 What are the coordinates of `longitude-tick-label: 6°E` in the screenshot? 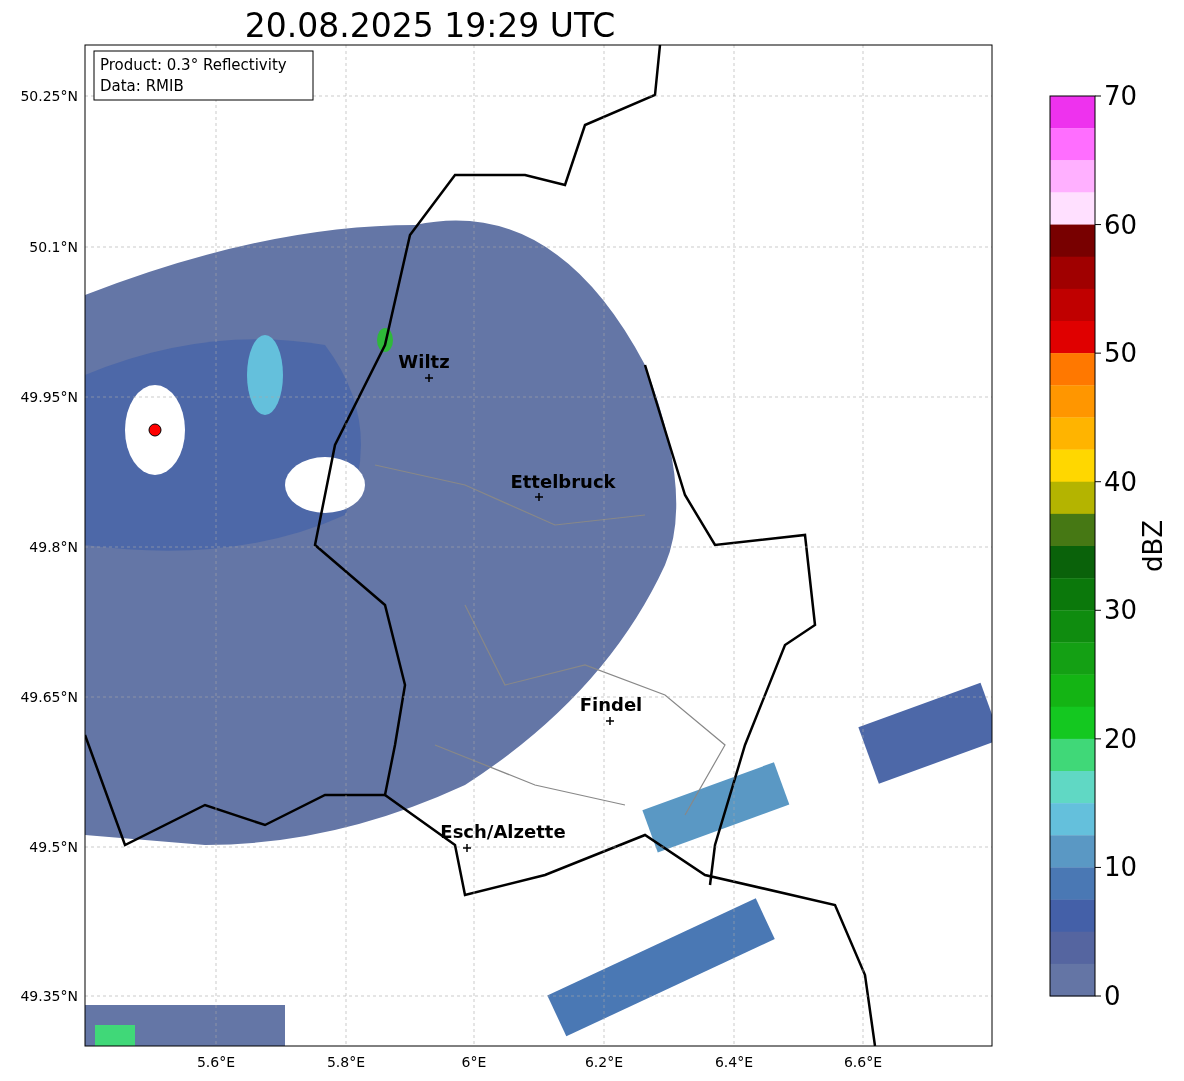 It's located at (474, 1062).